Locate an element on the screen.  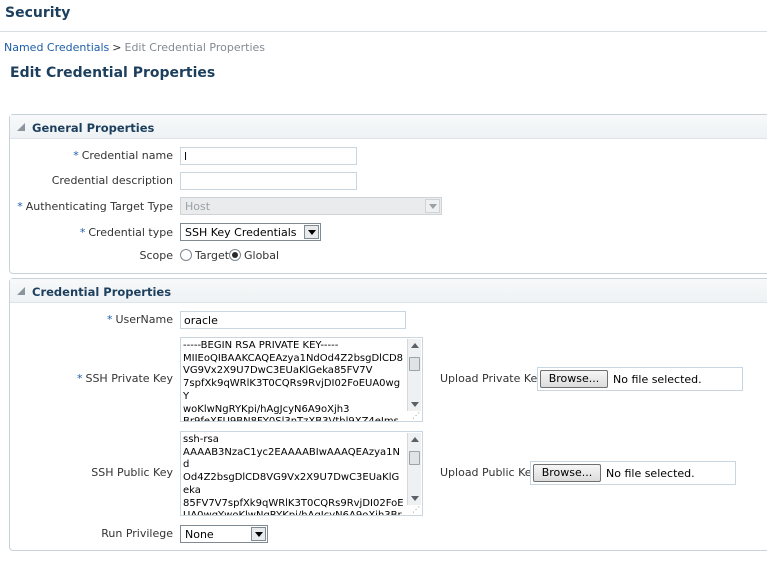
general-properties-title: General Properties is located at coordinates (93, 128).